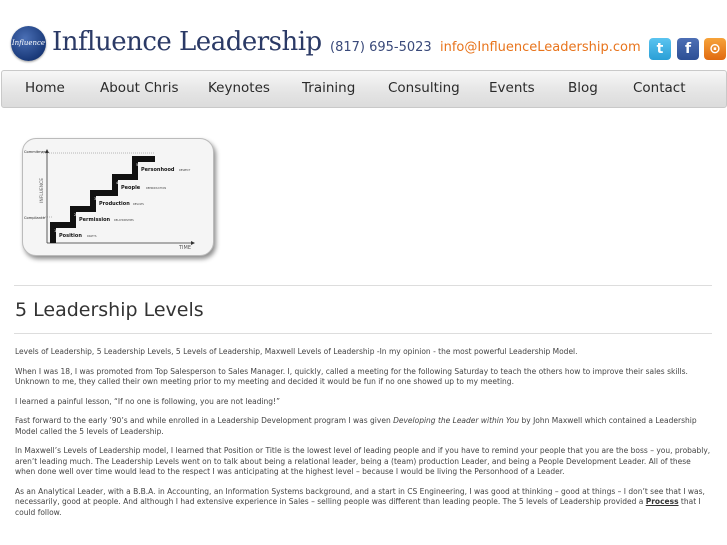 The image size is (727, 545). Describe the element at coordinates (114, 204) in the screenshot. I see `level-3-name: Production` at that location.